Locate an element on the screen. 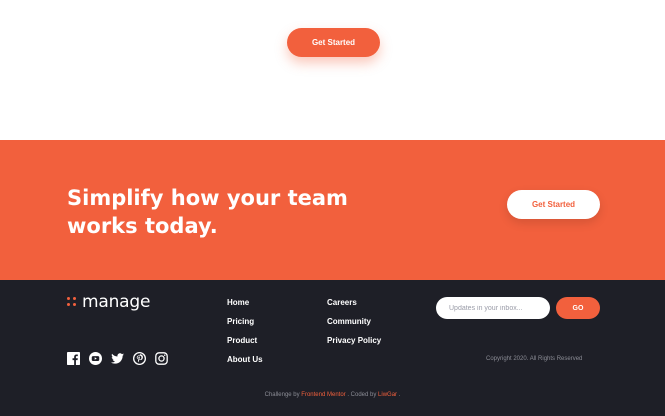  cta-title: Simplify how your team works today. is located at coordinates (207, 212).